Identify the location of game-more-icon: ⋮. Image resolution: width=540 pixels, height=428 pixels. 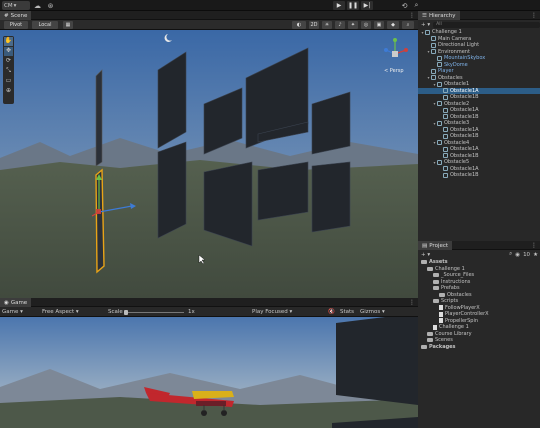
(412, 302).